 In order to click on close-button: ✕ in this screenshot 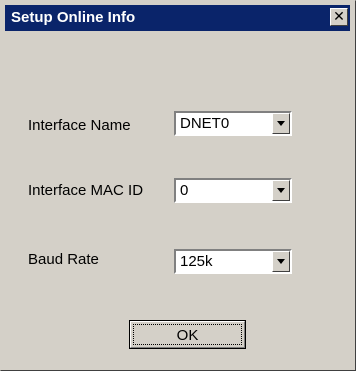, I will do `click(339, 17)`.